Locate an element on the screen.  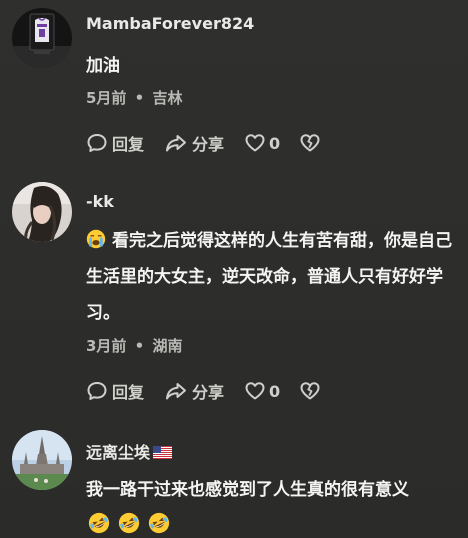
comment-time: 3月前 is located at coordinates (106, 346).